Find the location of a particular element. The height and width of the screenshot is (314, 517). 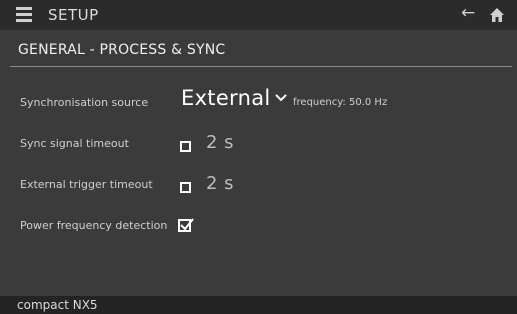

page-title: SETUP is located at coordinates (73, 15).